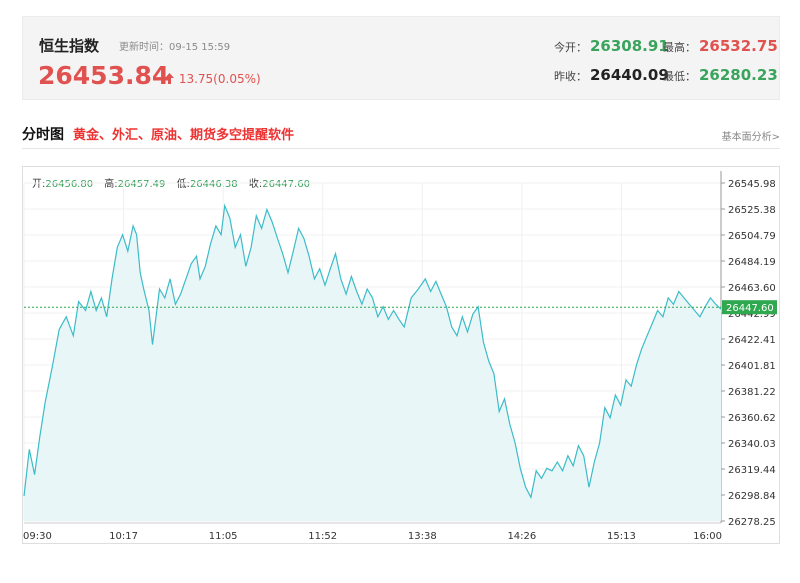 The width and height of the screenshot is (800, 583). I want to click on y-tick-label: 26422.41, so click(752, 340).